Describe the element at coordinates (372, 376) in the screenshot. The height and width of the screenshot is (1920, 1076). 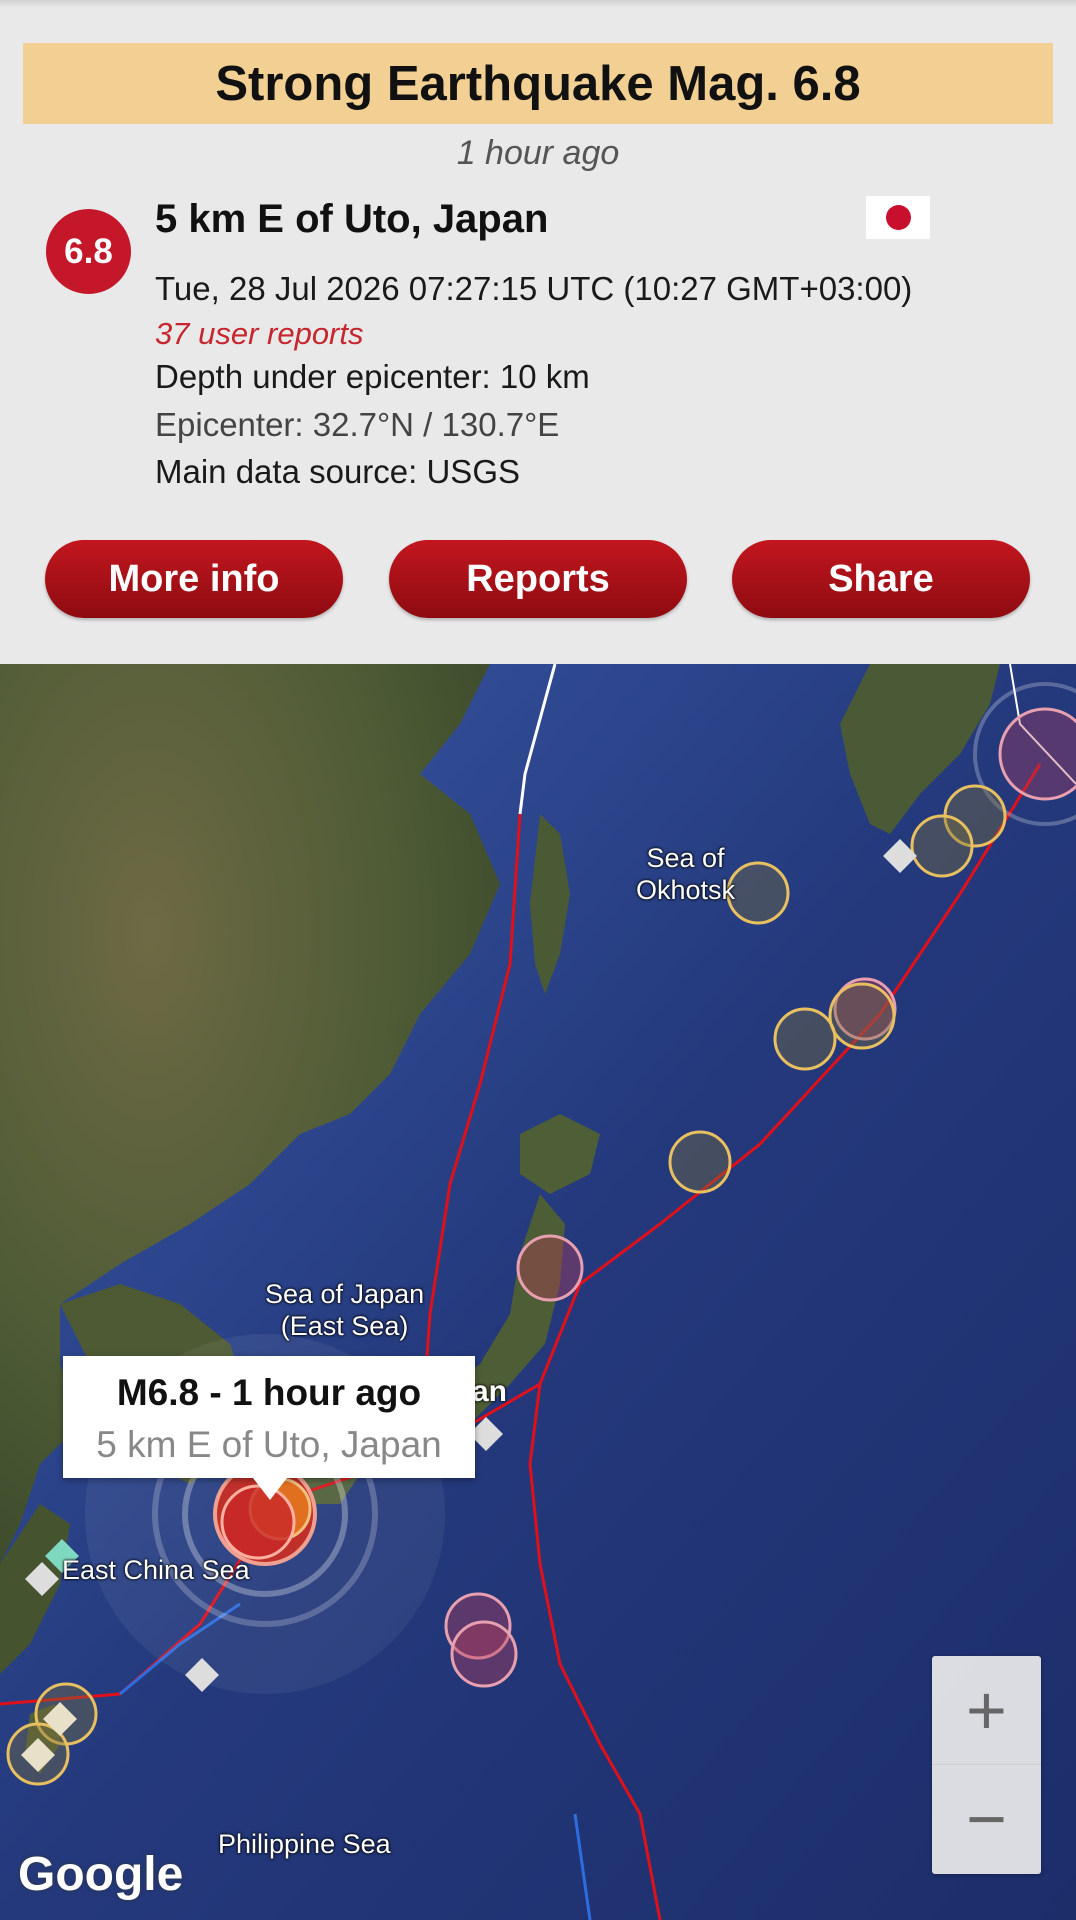
I see `quake-depth: Depth under epicenter: 10 km` at that location.